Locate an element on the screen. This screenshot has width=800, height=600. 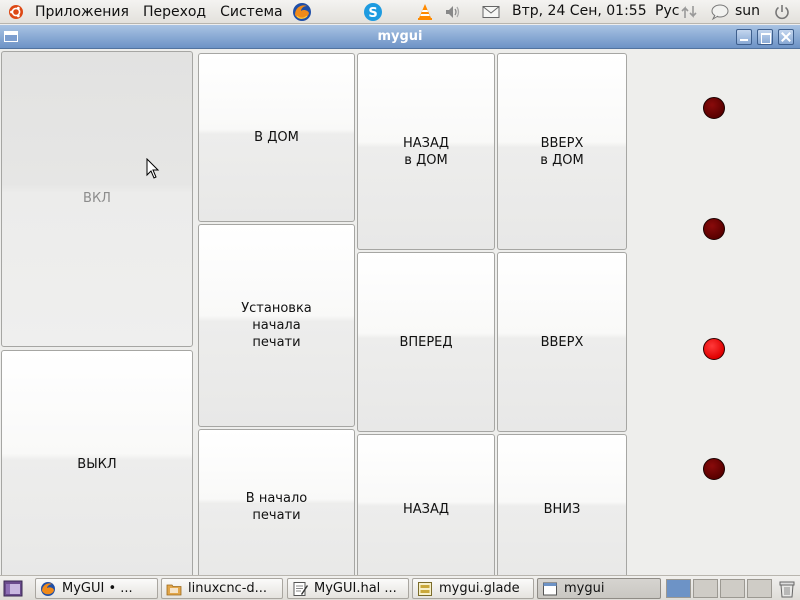
ubuntu-logo-icon is located at coordinates (16, 12).